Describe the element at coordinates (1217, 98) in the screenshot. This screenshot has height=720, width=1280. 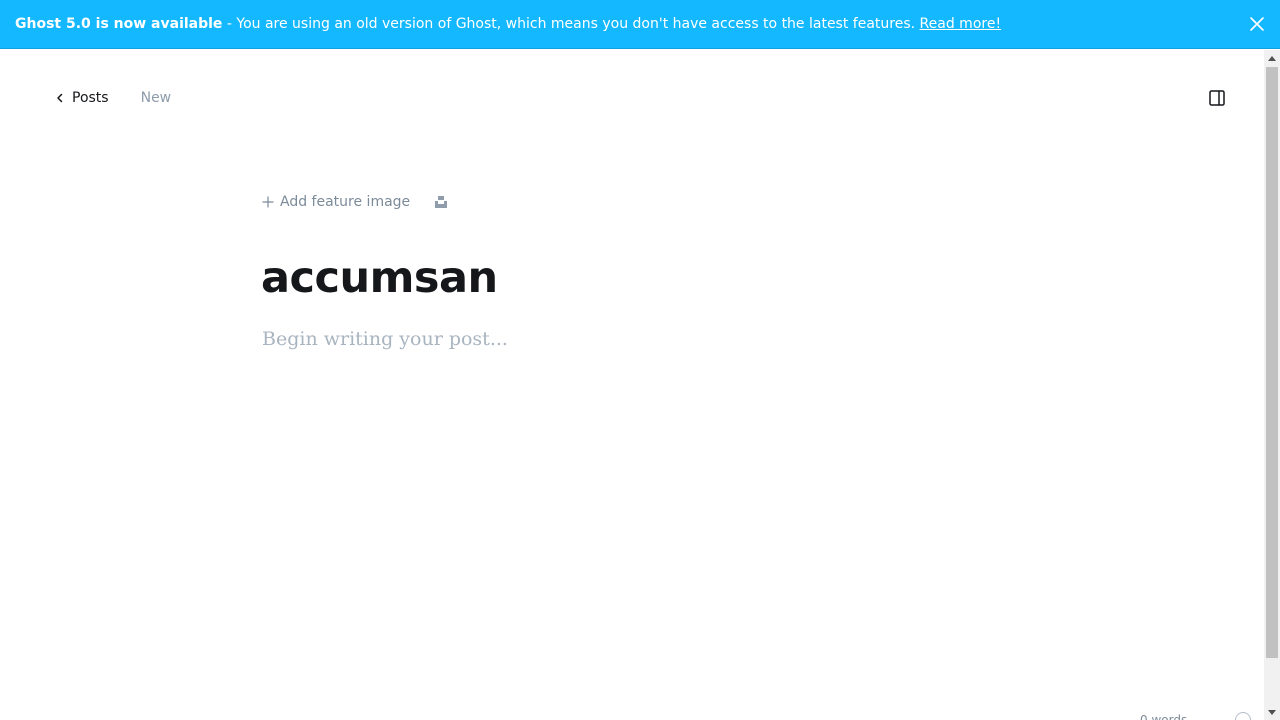
I see `sidebar-toggle-icon` at that location.